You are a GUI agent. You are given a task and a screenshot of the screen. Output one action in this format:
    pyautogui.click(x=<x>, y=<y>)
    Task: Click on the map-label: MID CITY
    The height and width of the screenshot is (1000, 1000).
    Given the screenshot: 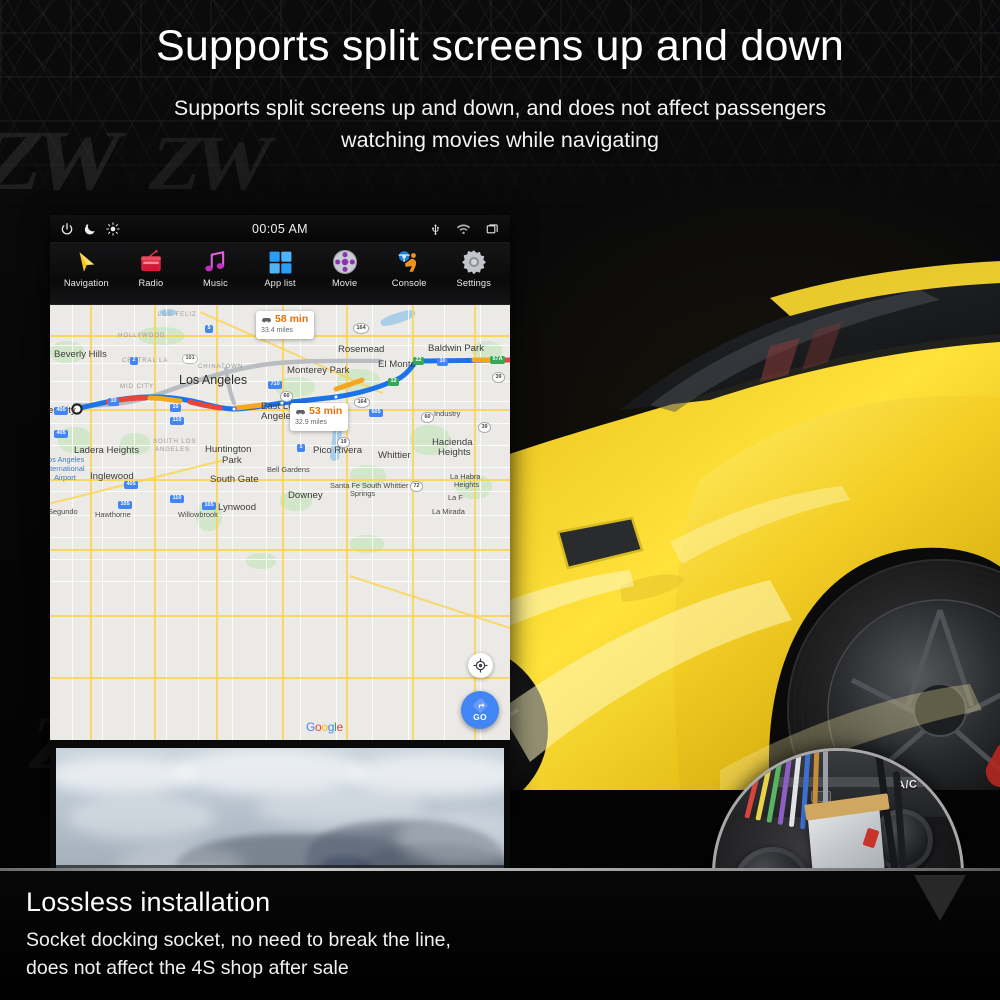 What is the action you would take?
    pyautogui.click(x=137, y=386)
    